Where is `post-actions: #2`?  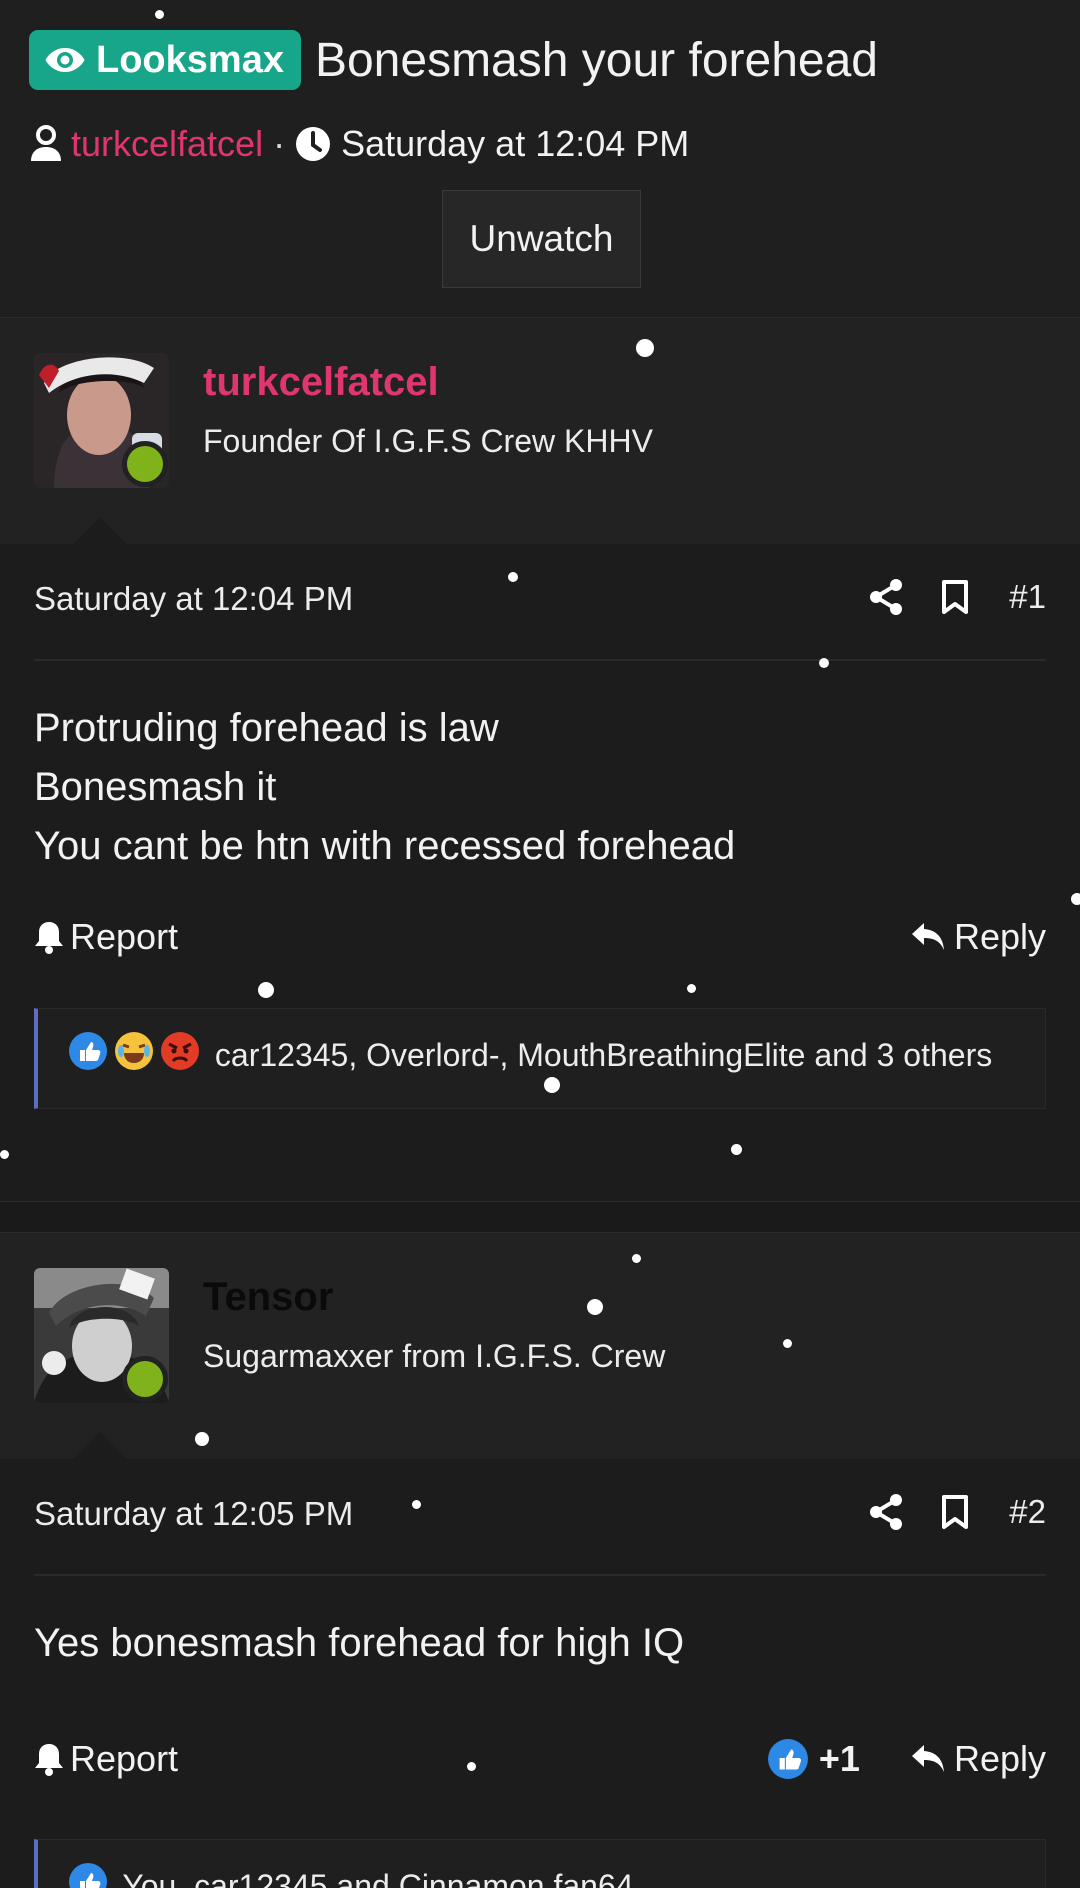
post-actions: #2 is located at coordinates (938, 1512).